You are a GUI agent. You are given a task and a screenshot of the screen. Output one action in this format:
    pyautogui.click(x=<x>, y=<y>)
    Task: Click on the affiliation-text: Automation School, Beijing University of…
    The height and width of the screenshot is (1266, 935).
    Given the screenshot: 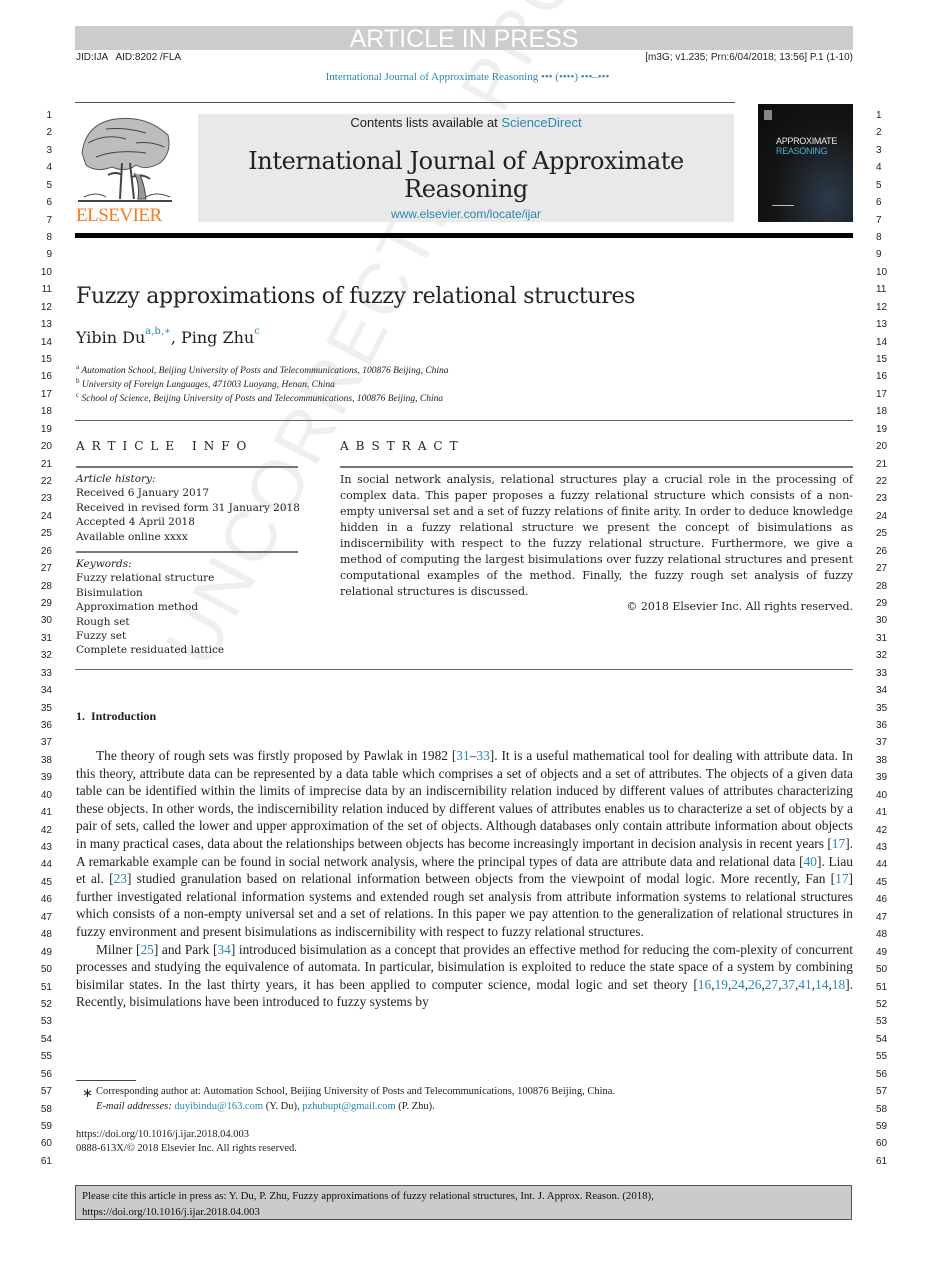 What is the action you would take?
    pyautogui.click(x=265, y=371)
    